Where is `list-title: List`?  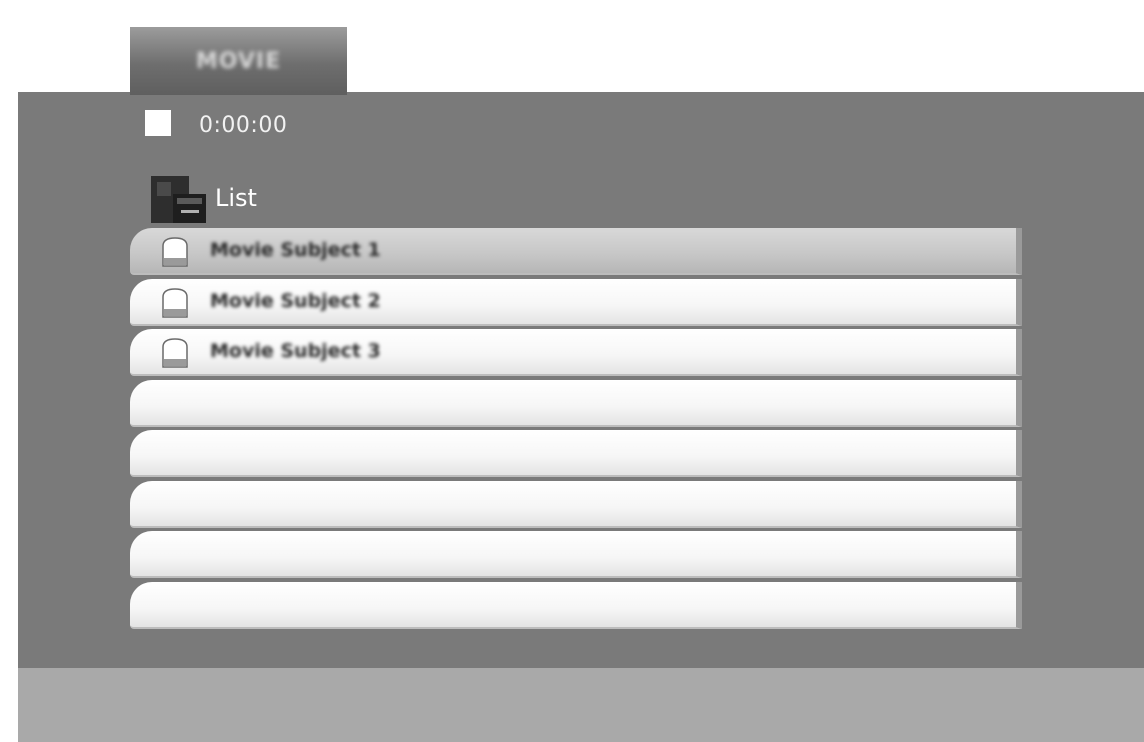 list-title: List is located at coordinates (236, 198).